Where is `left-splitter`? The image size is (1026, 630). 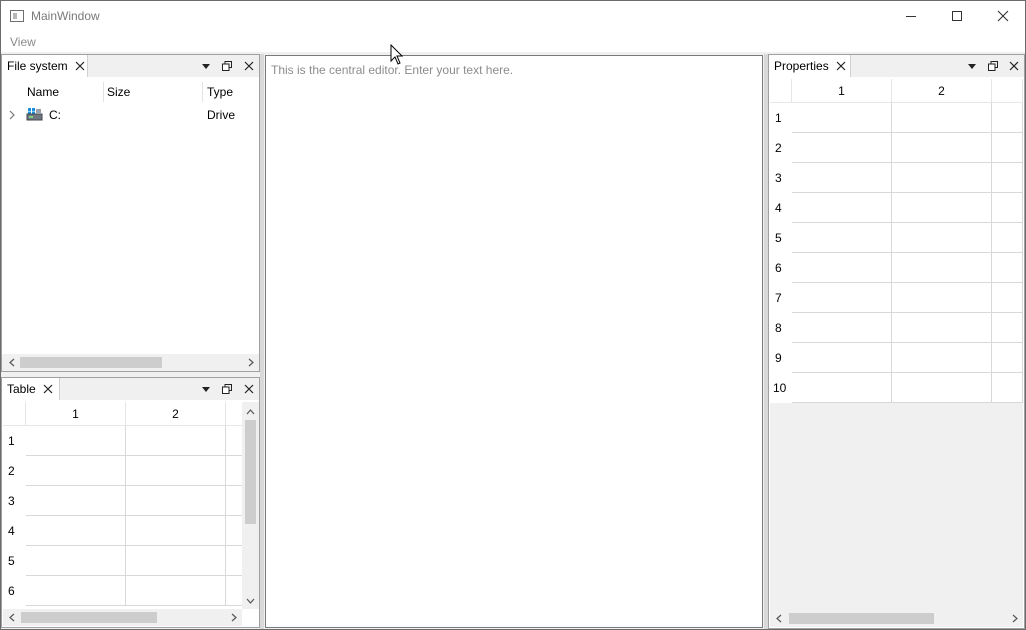 left-splitter is located at coordinates (262, 341).